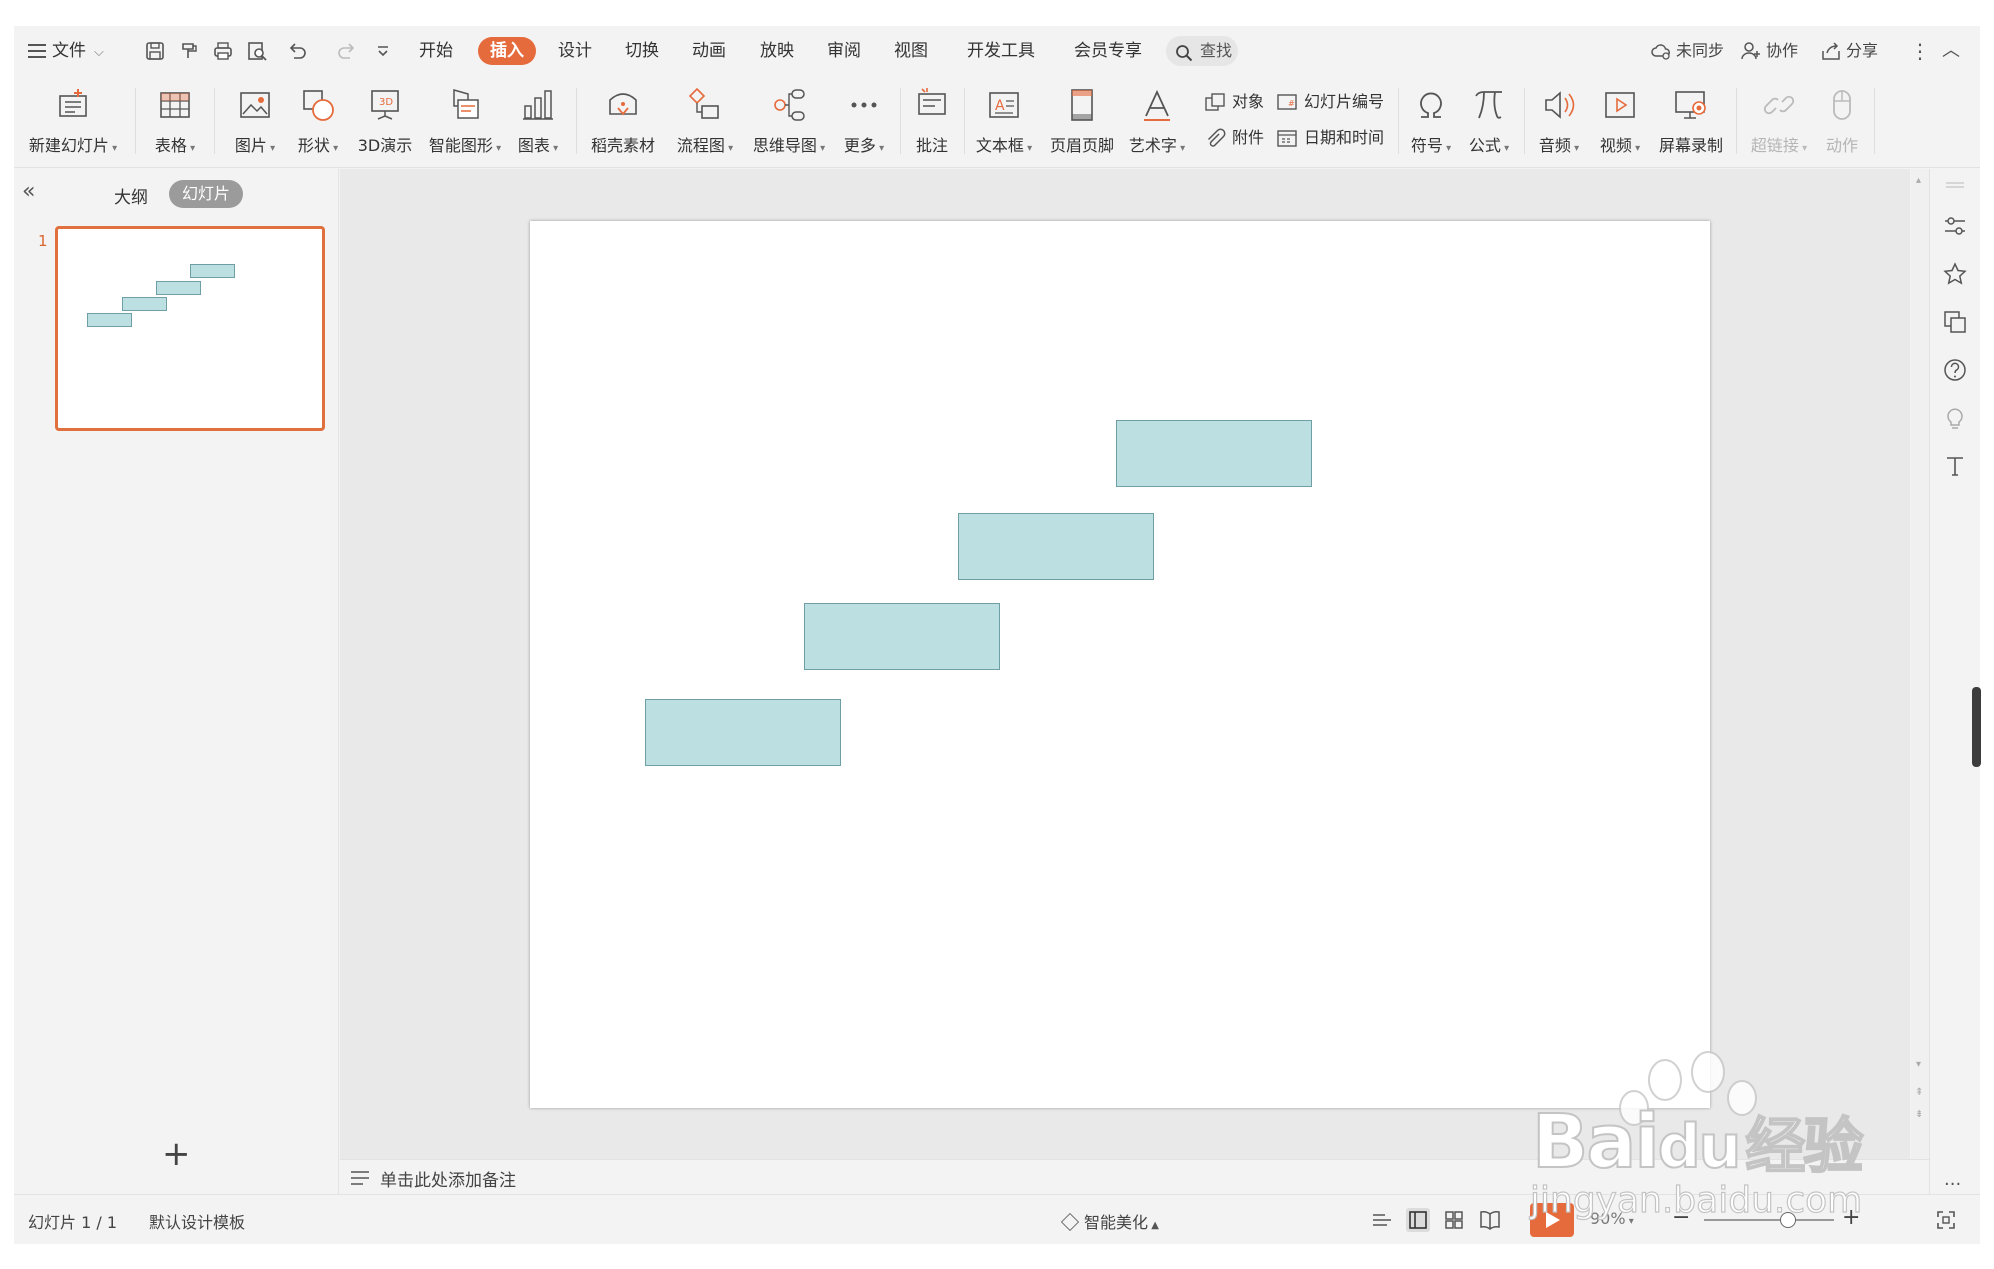 The height and width of the screenshot is (1269, 1994). Describe the element at coordinates (623, 121) in the screenshot. I see `docer-material-button: 稻壳素材` at that location.